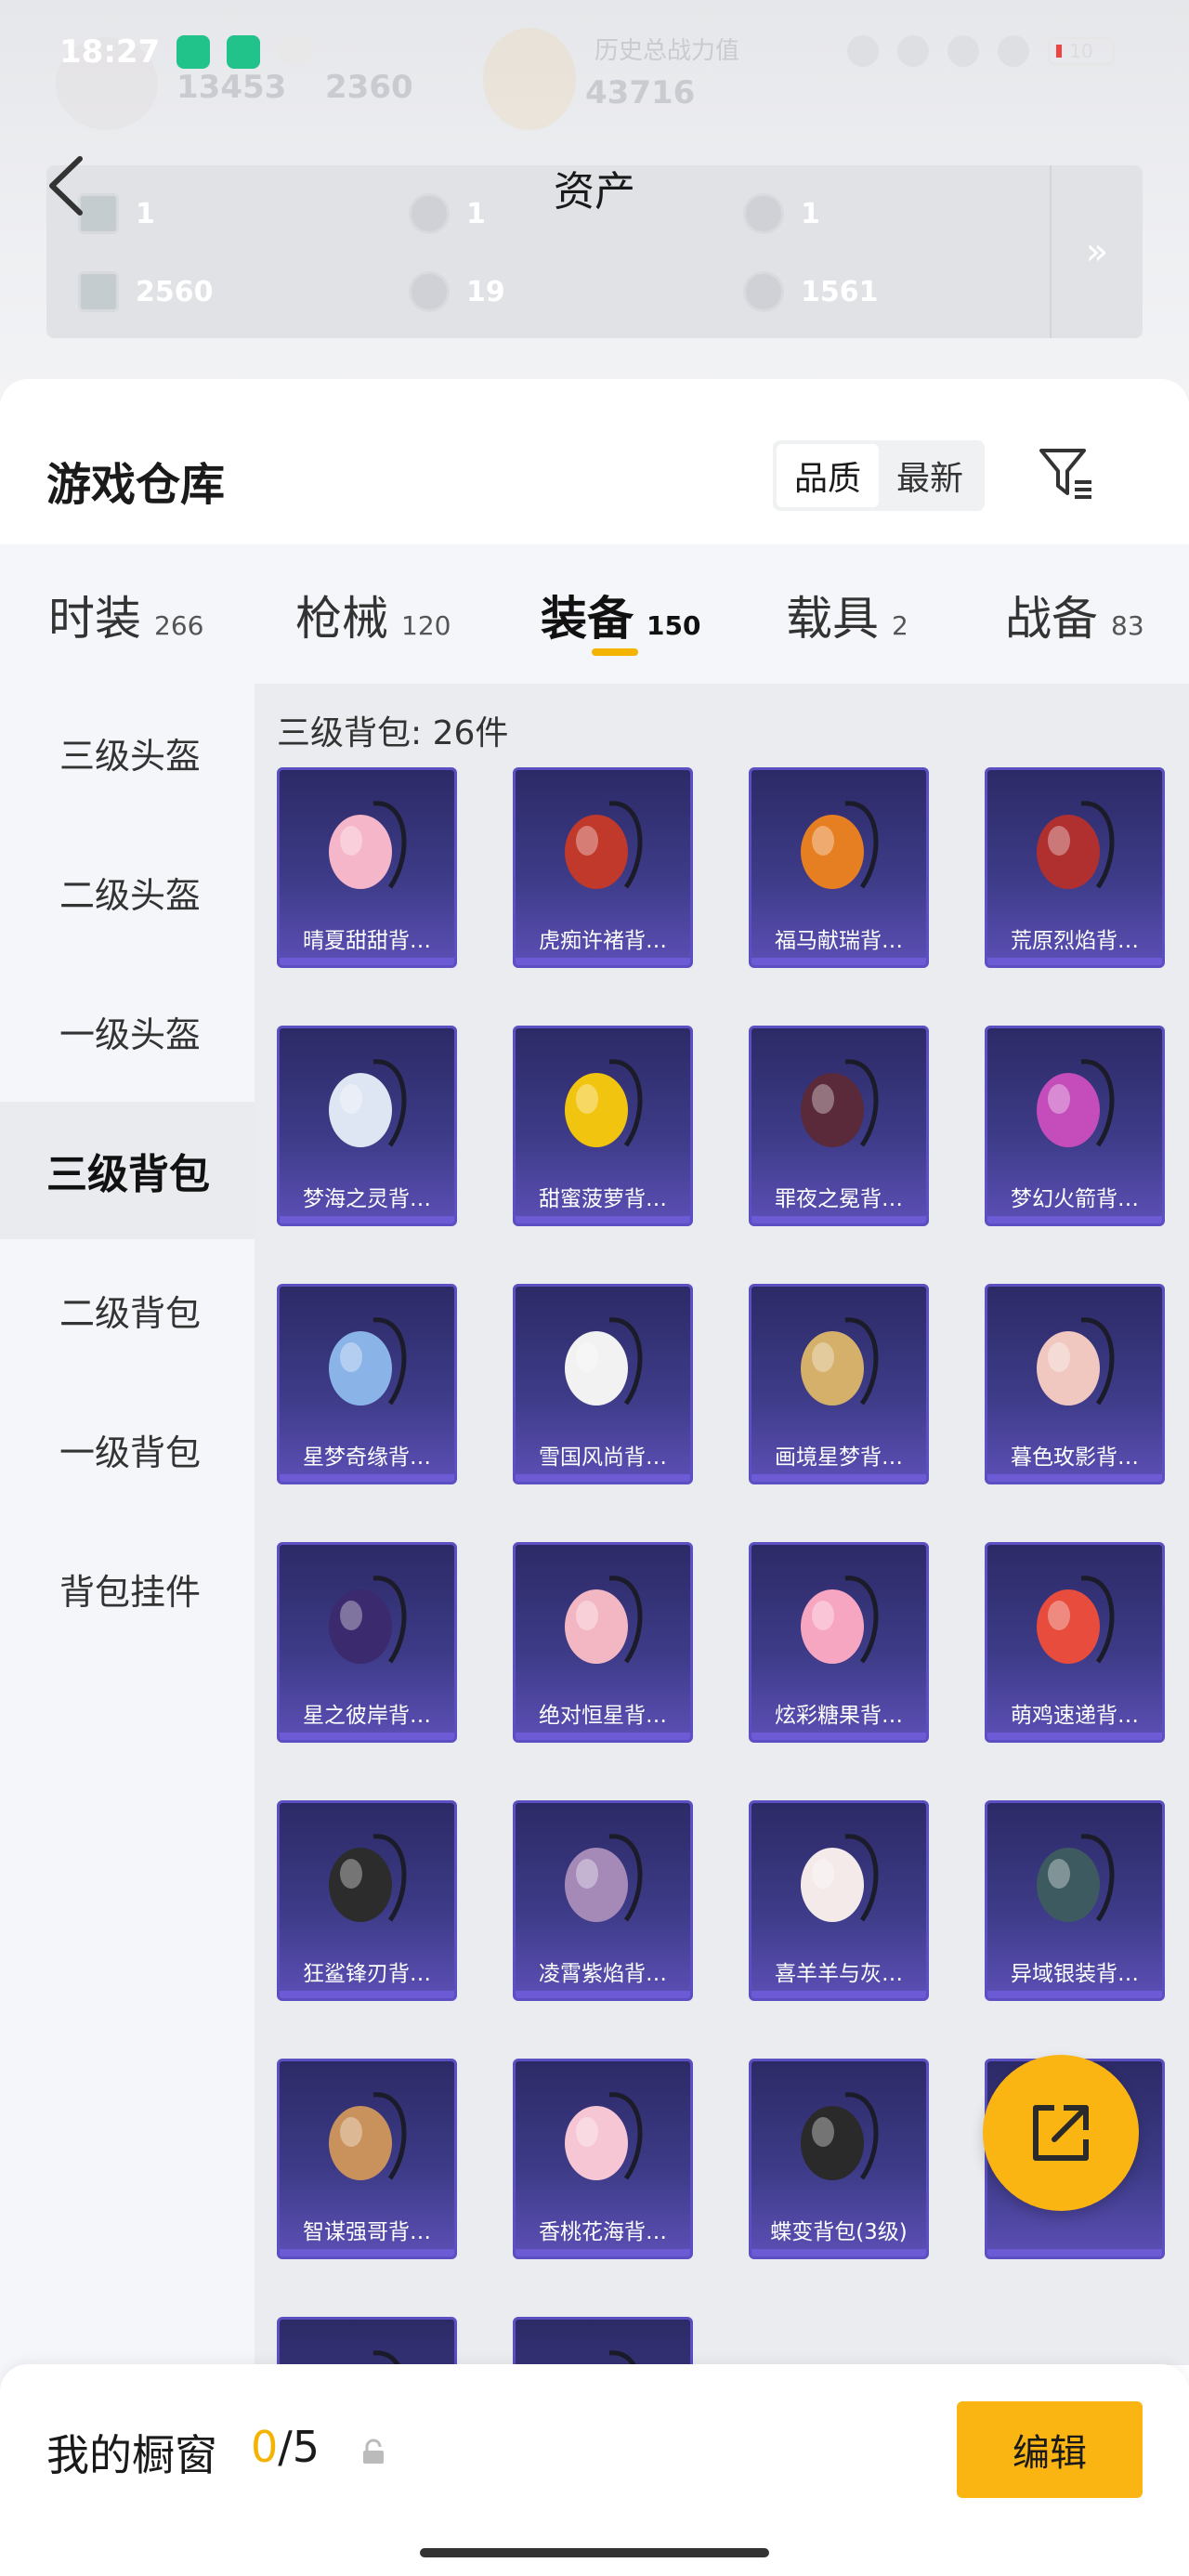 This screenshot has height=2576, width=1189. What do you see at coordinates (128, 892) in the screenshot?
I see `sidebar-item-helmet-lv2: 二级头盔` at bounding box center [128, 892].